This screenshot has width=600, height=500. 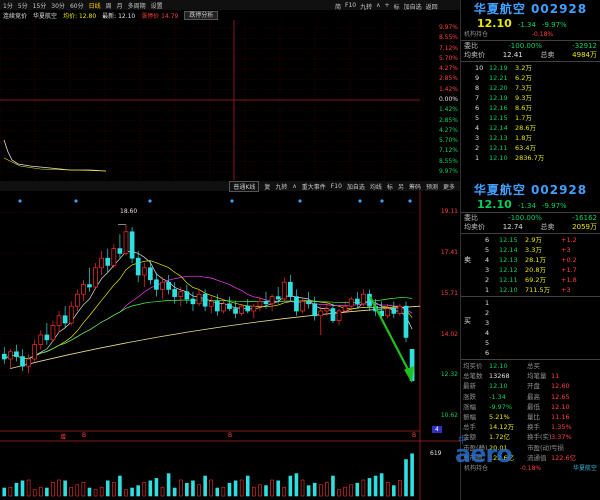 What do you see at coordinates (157, 5) in the screenshot?
I see `period-tab-9: 设置` at bounding box center [157, 5].